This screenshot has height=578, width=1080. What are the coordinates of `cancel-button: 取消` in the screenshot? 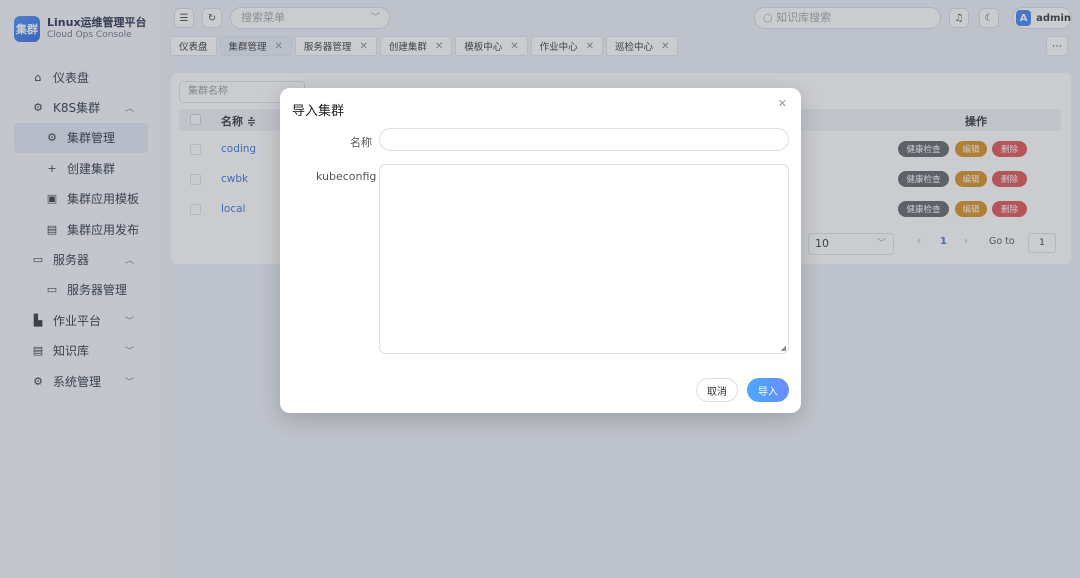 It's located at (717, 390).